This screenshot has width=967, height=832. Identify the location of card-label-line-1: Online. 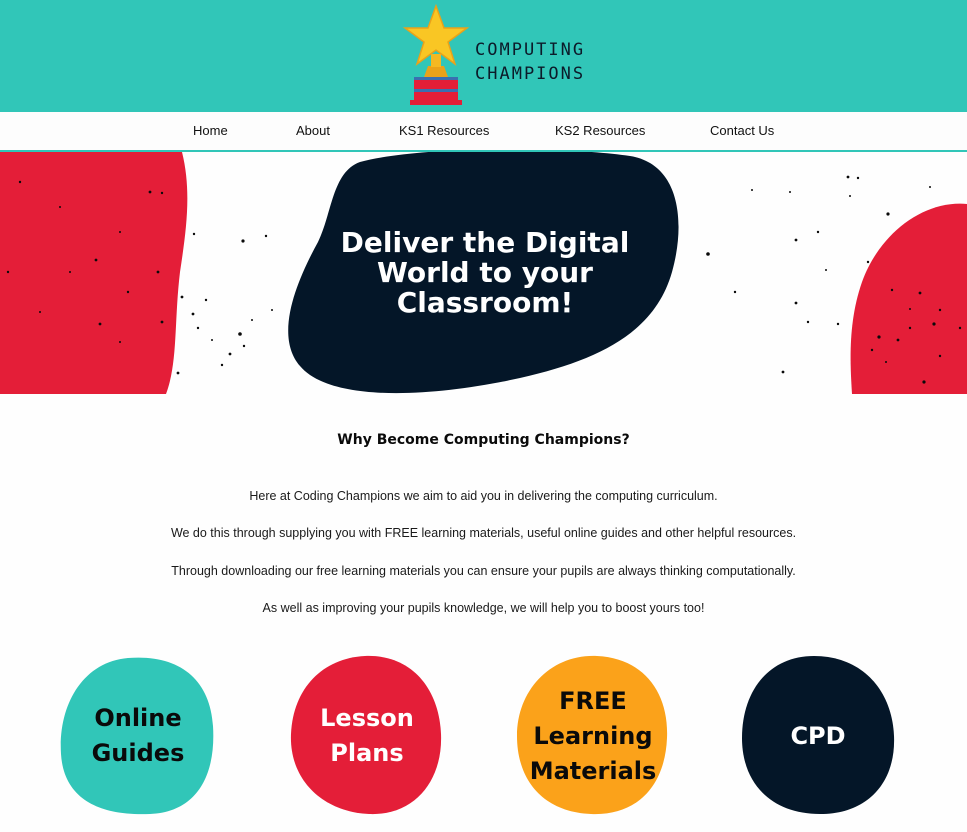
(138, 718).